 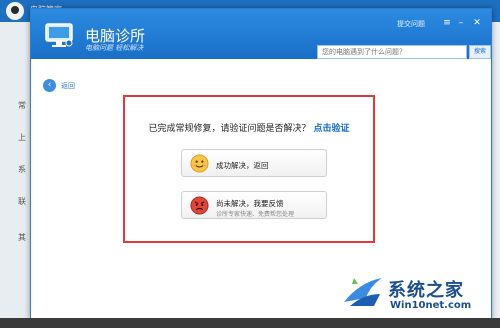 I want to click on unsolved-sublabel: 诊所专家快速、免费帮您处理, so click(x=255, y=214).